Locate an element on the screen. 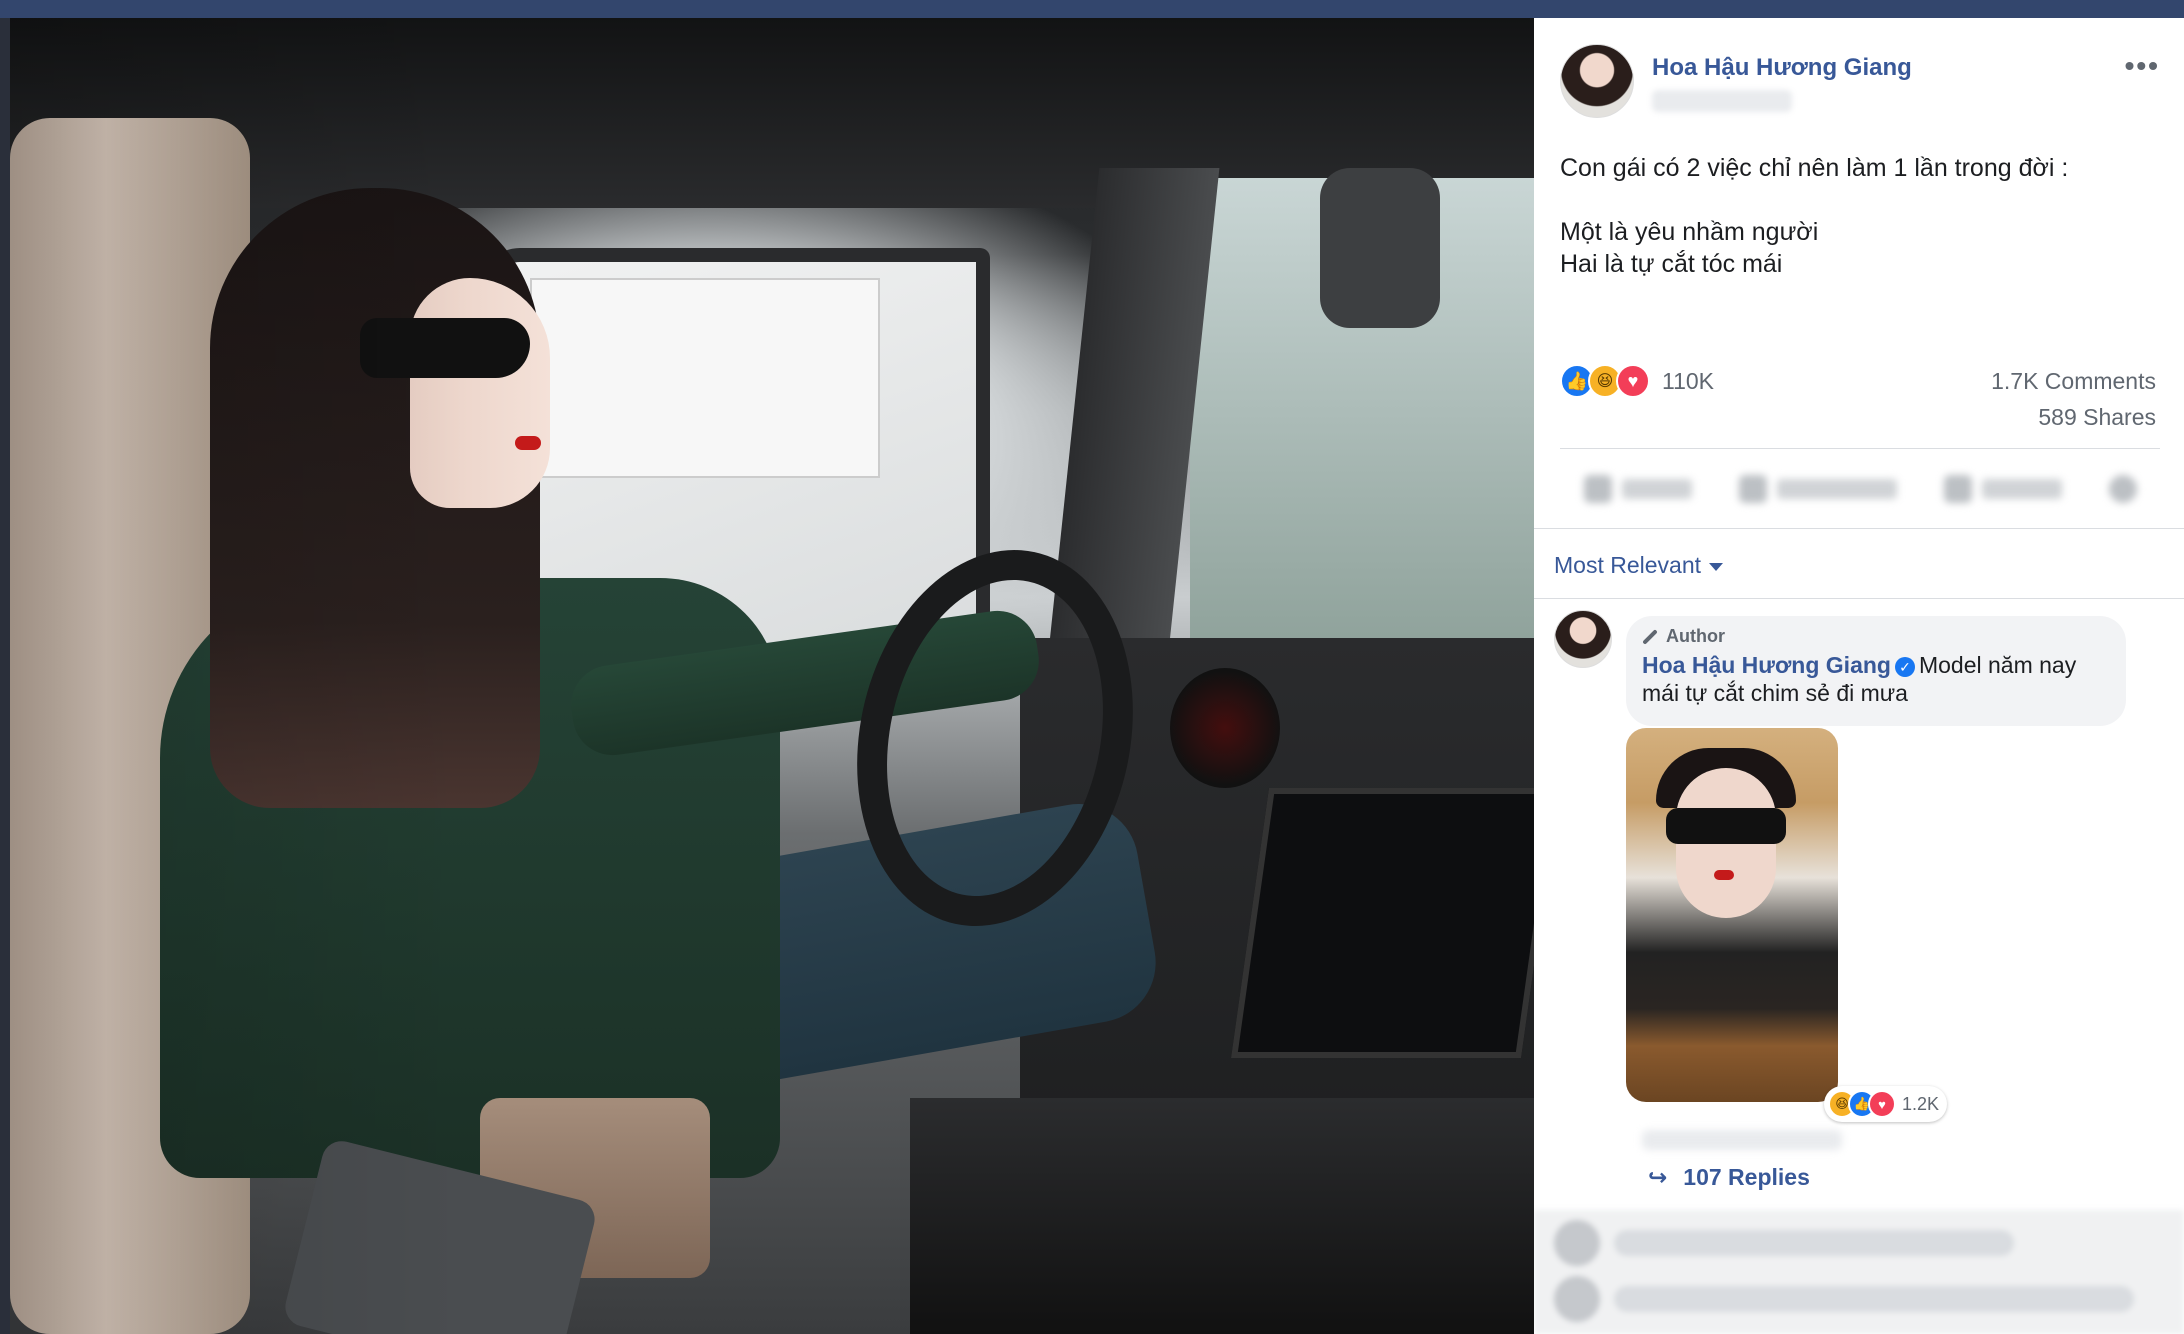 The width and height of the screenshot is (2184, 1334). reply-arrow-icon: ↪ is located at coordinates (1658, 1177).